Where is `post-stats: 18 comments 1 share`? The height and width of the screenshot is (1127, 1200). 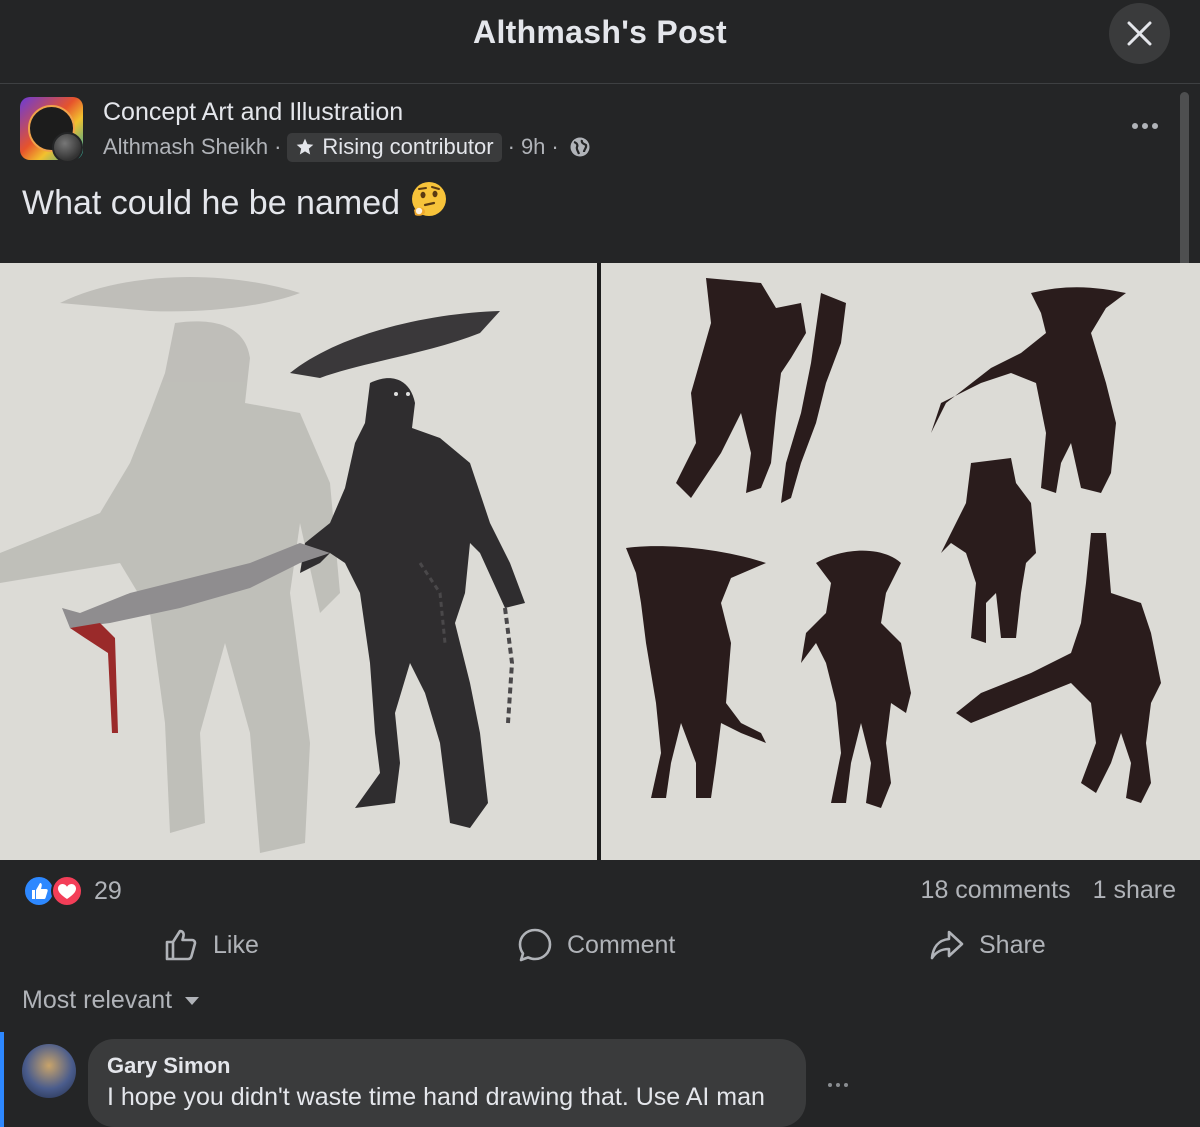 post-stats: 18 comments 1 share is located at coordinates (1048, 890).